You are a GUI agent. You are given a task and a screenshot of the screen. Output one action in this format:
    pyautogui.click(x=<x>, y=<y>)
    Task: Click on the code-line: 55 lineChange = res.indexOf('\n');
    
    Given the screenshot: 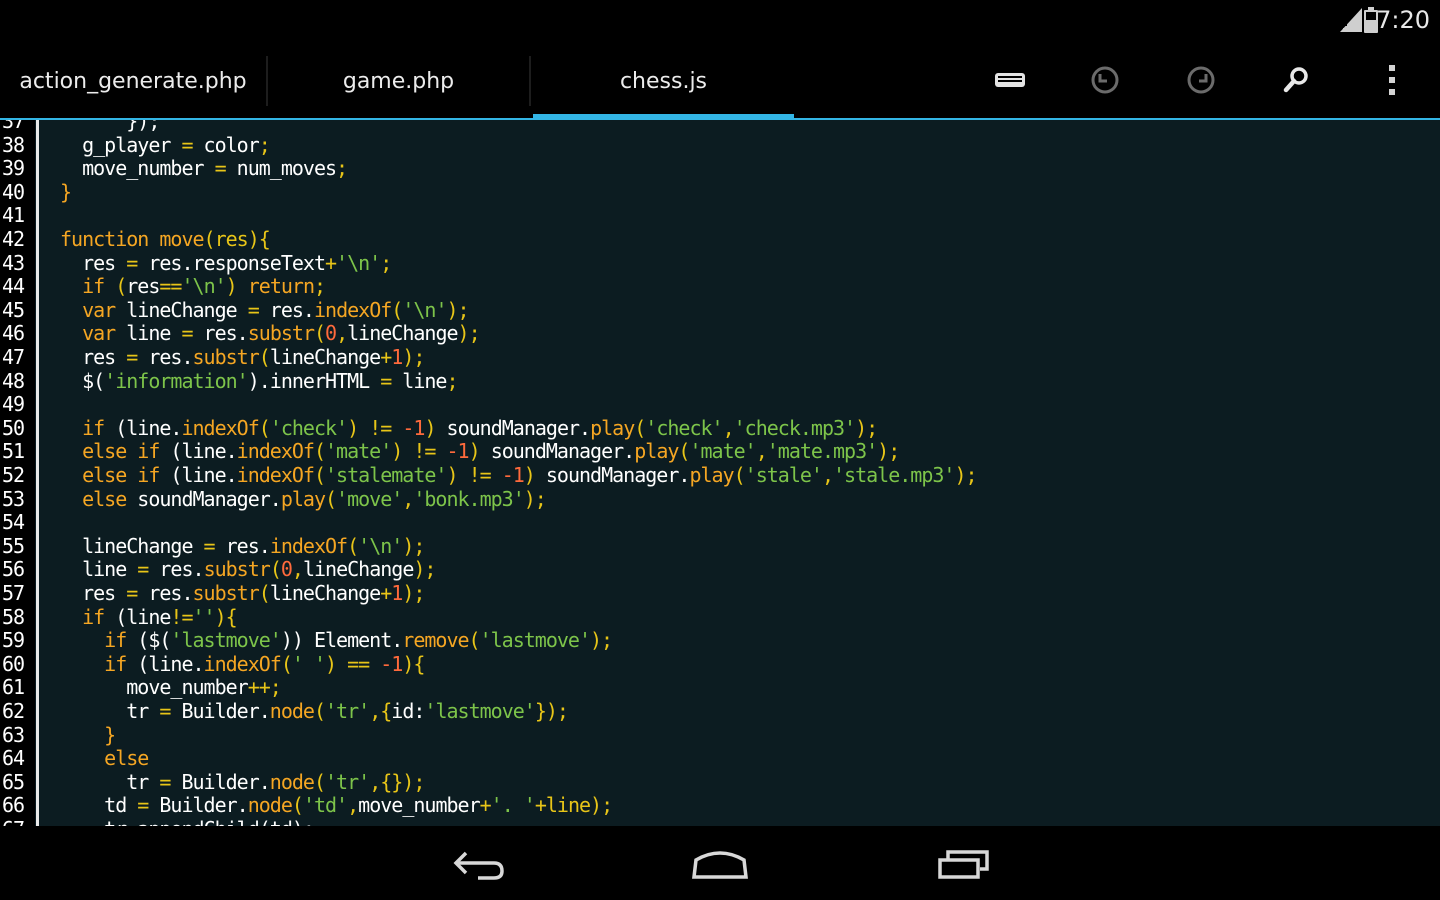 What is the action you would take?
    pyautogui.click(x=720, y=546)
    